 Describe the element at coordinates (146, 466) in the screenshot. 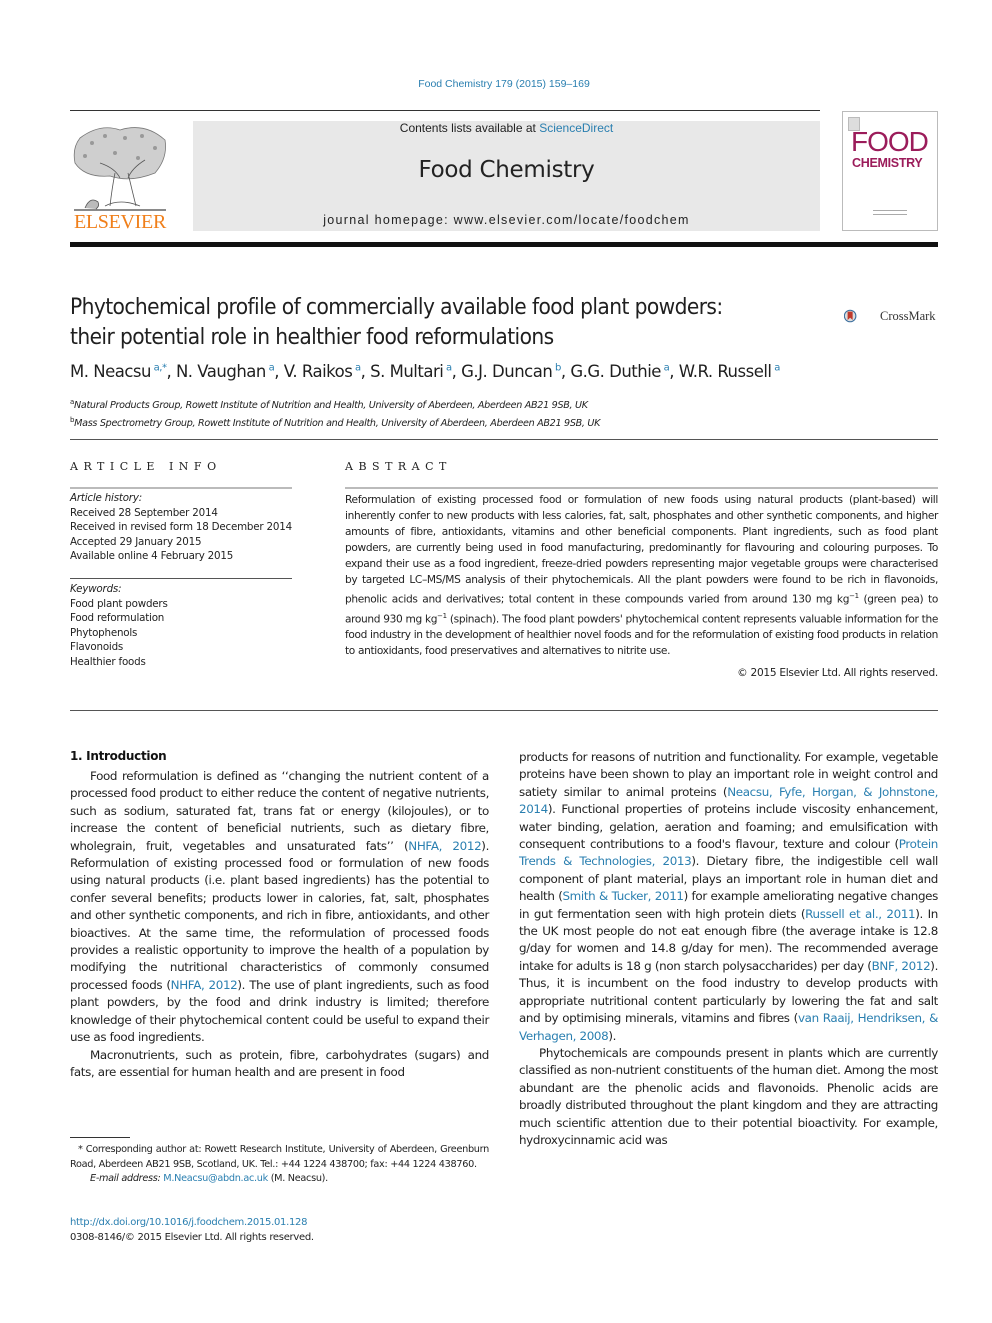

I see `article-info-heading: ARTICLE INFO` at that location.